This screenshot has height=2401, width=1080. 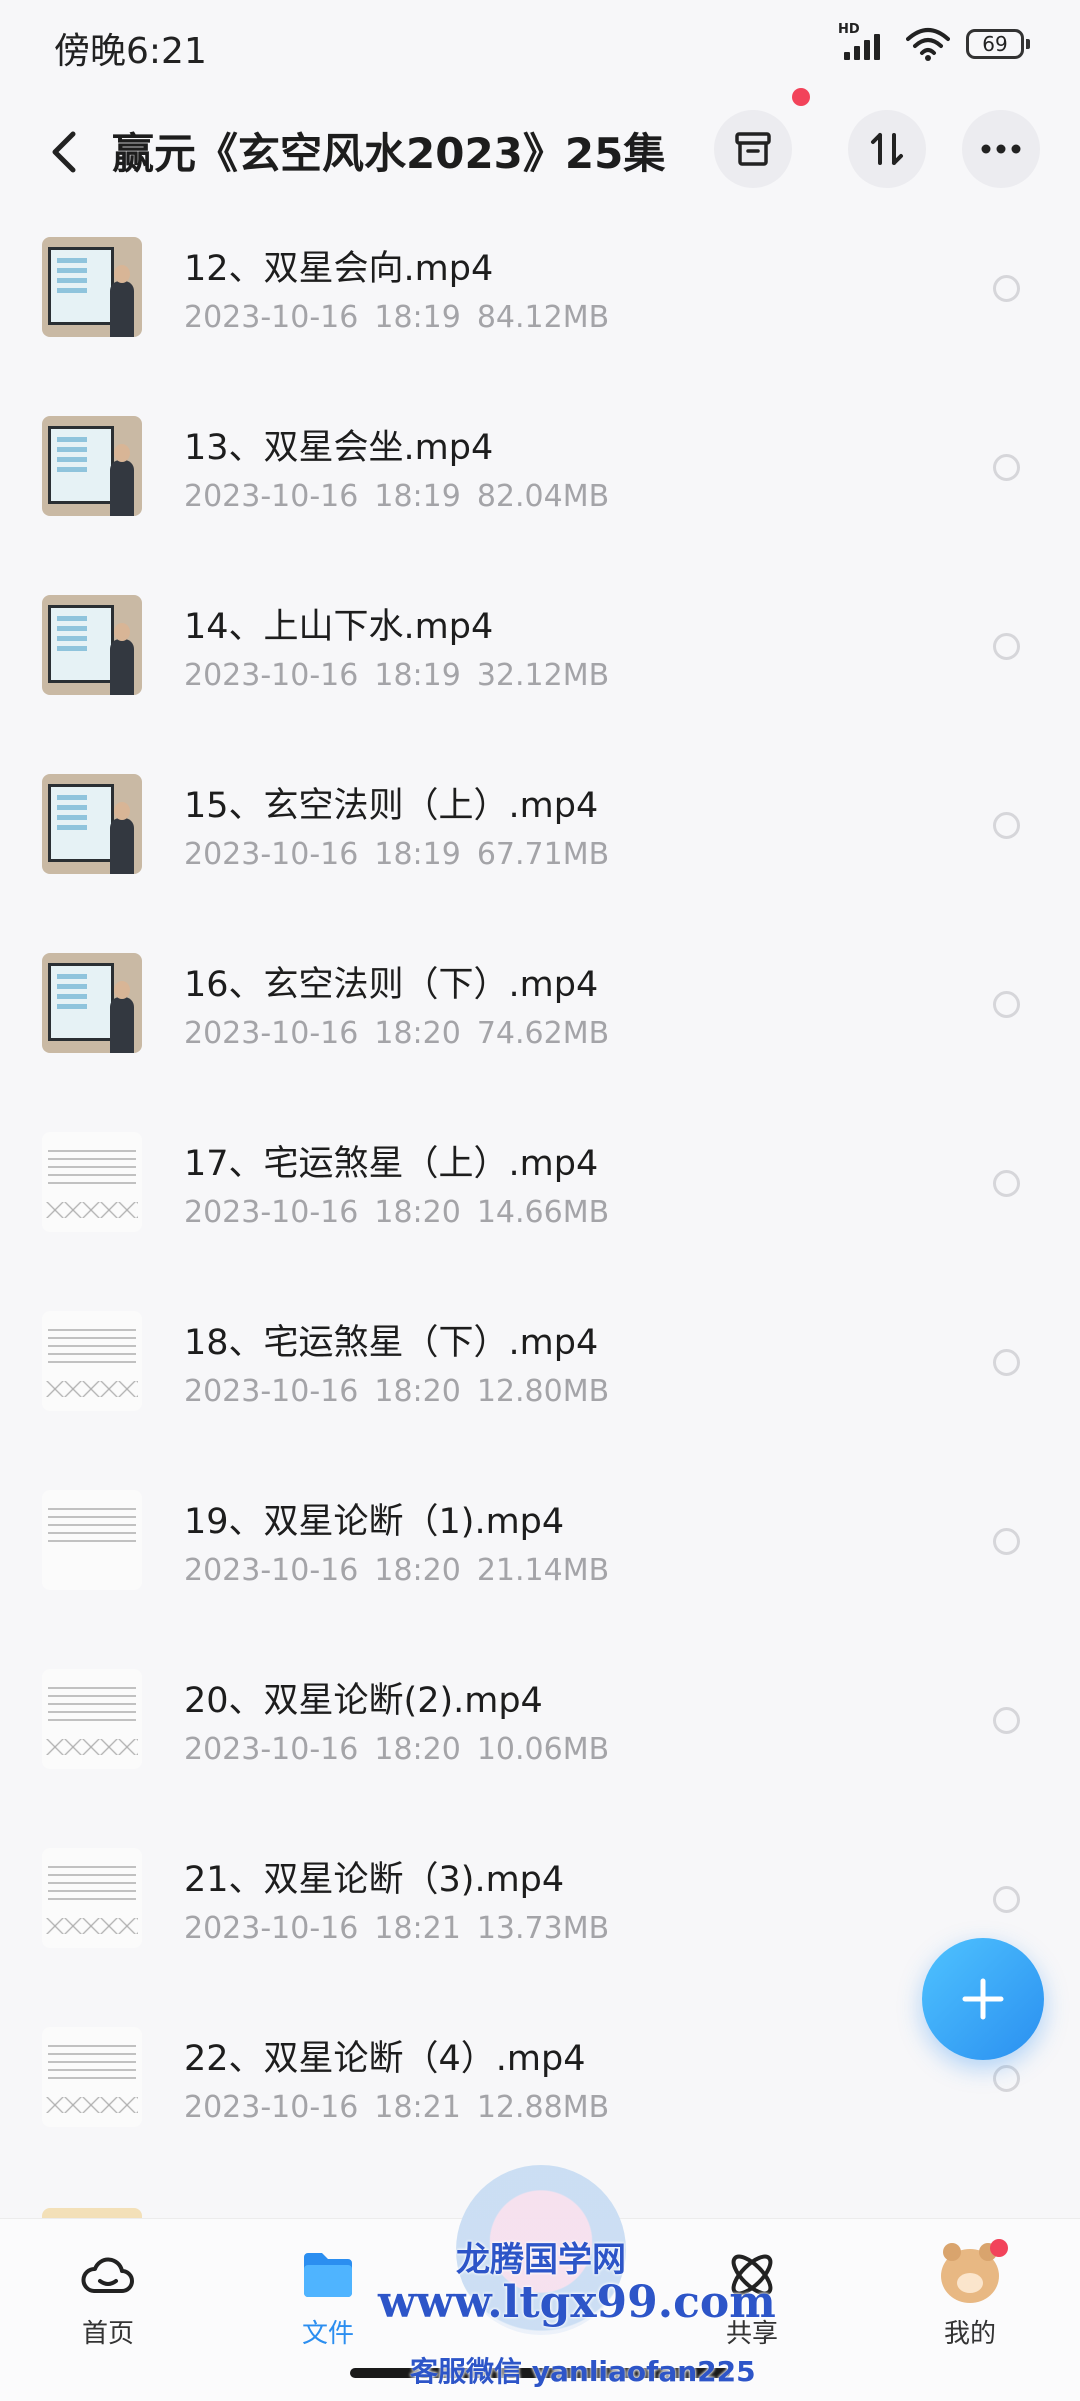 What do you see at coordinates (389, 153) in the screenshot?
I see `page-title: 赢元《玄空风水2023》25集` at bounding box center [389, 153].